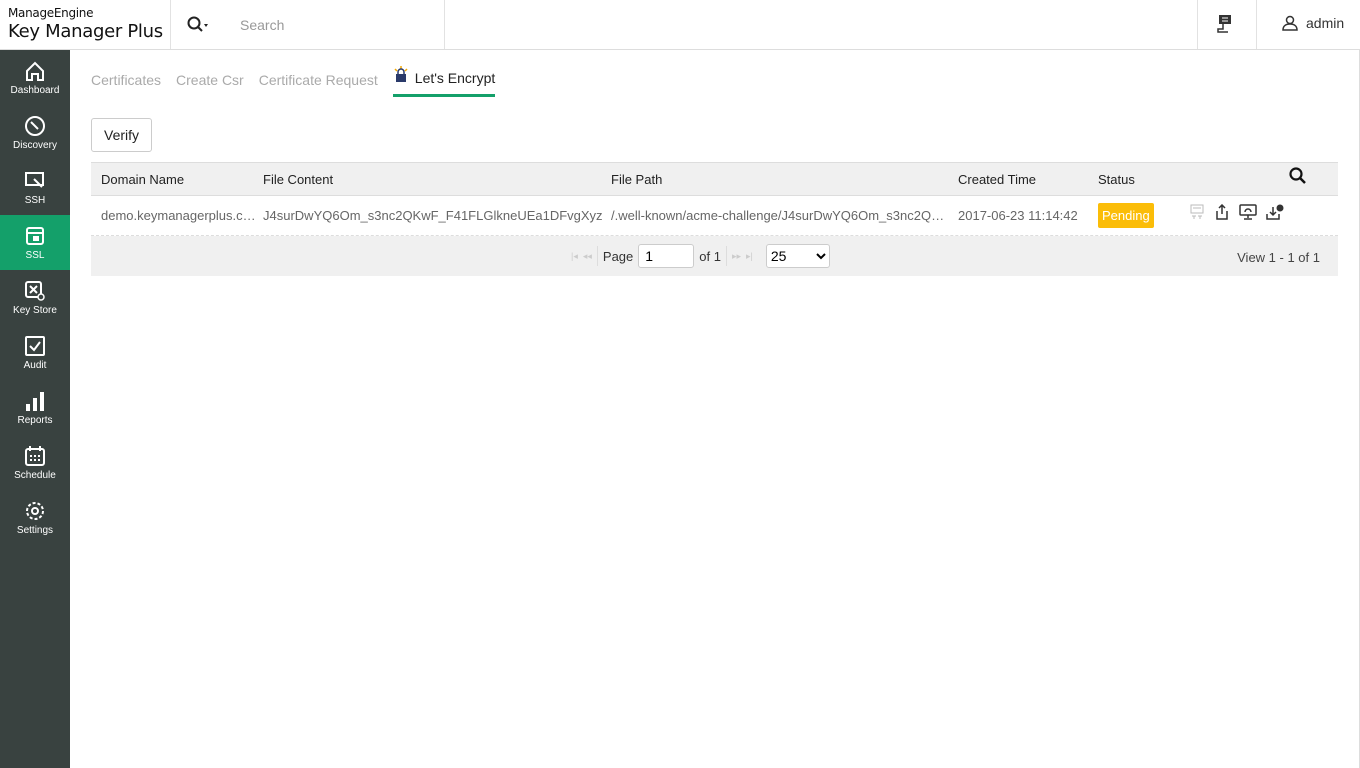 This screenshot has height=768, width=1360. What do you see at coordinates (680, 25) in the screenshot?
I see `top-bar: ManageEngine Key Manager Plus admin` at bounding box center [680, 25].